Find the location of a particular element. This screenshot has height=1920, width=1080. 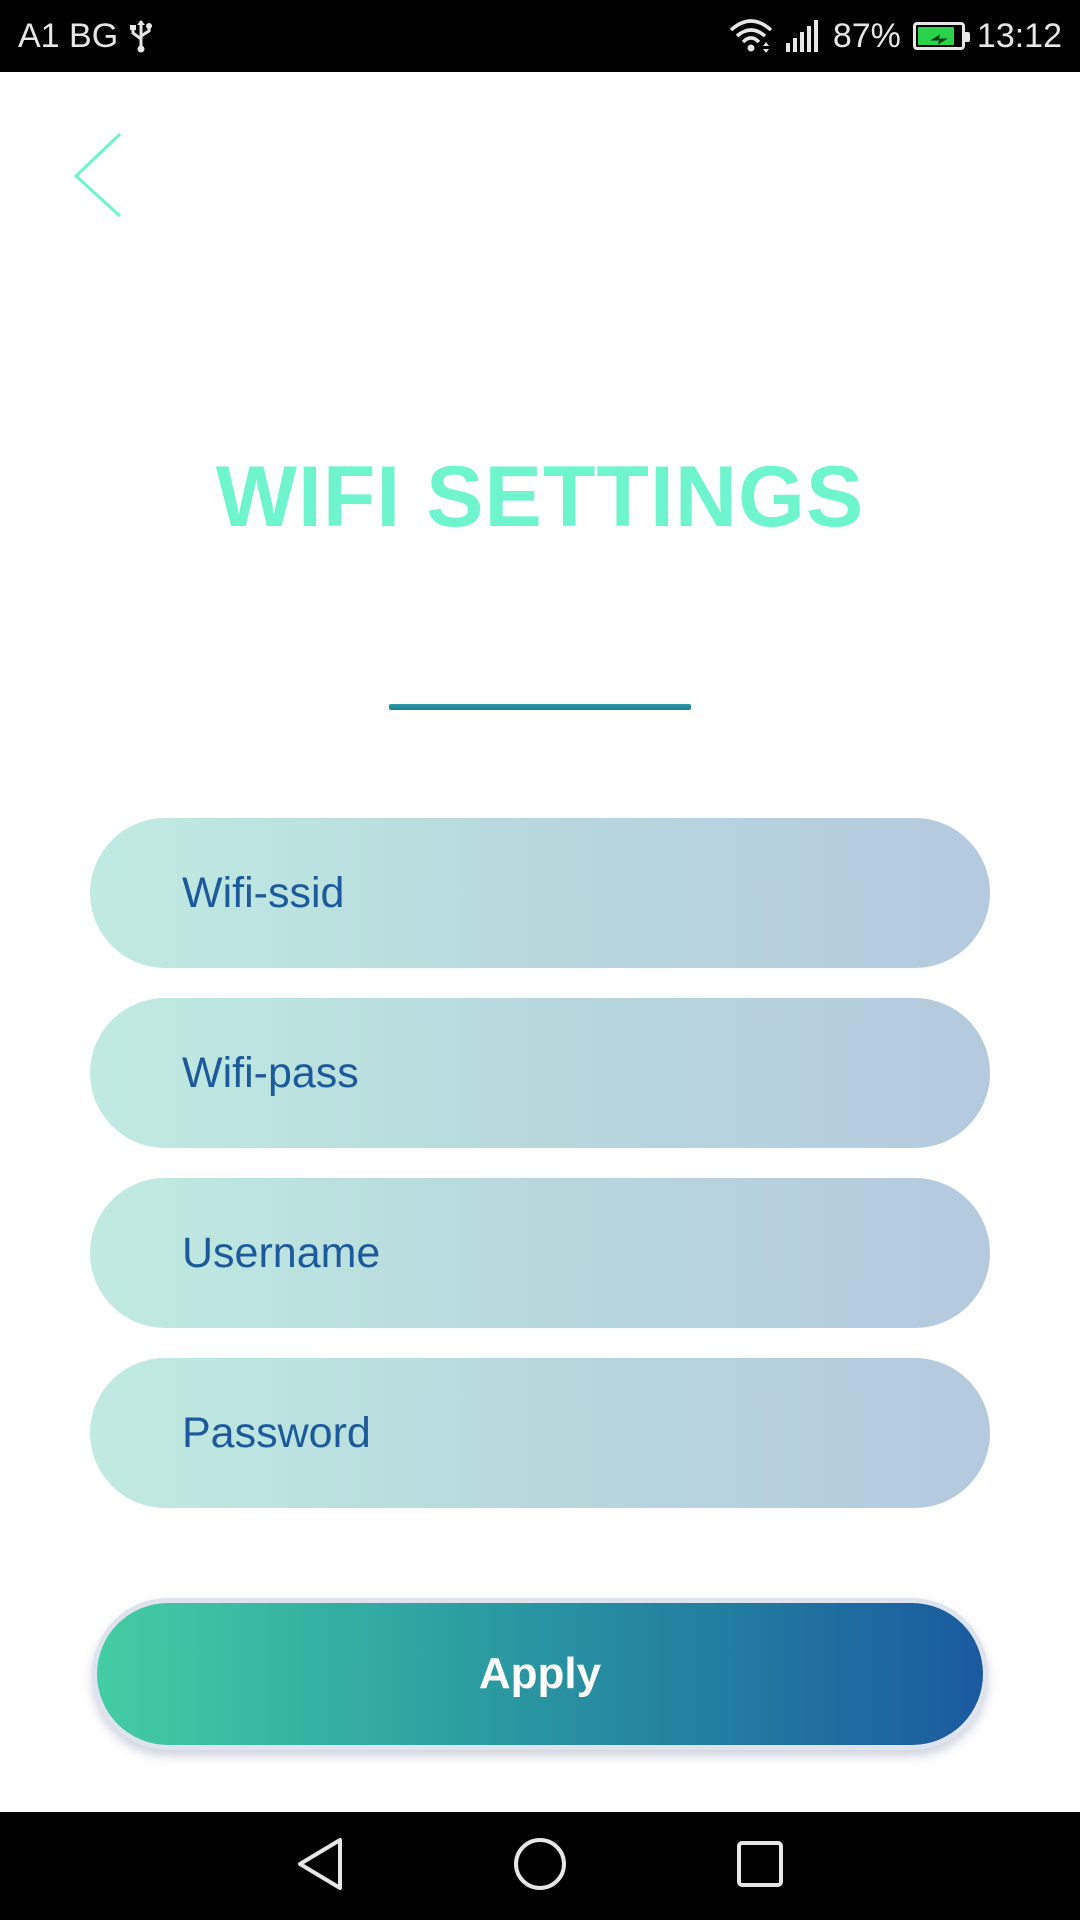

chevron-left-icon is located at coordinates (100, 177).